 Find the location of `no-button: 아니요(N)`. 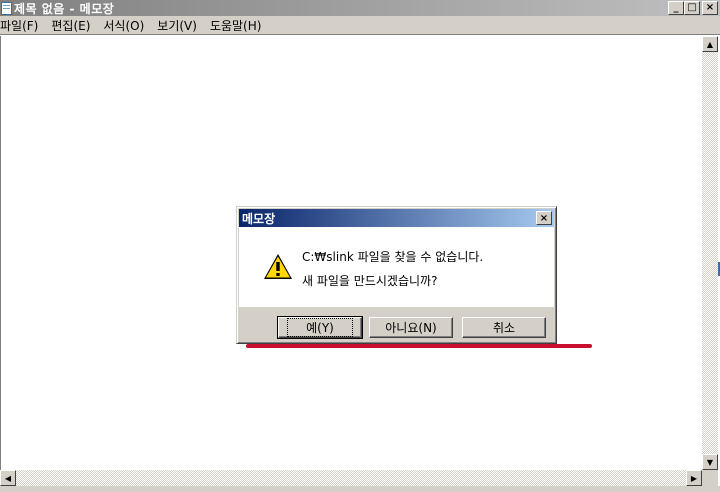

no-button: 아니요(N) is located at coordinates (411, 327).